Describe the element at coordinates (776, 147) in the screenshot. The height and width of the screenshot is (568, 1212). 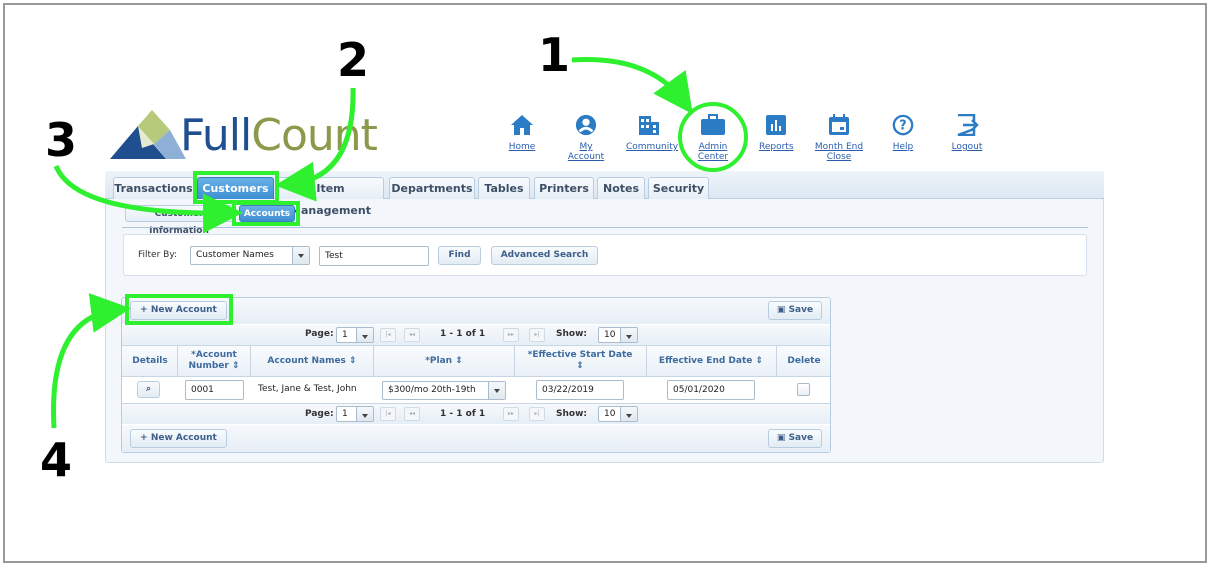
I see `nav-reports-label: Reports` at that location.